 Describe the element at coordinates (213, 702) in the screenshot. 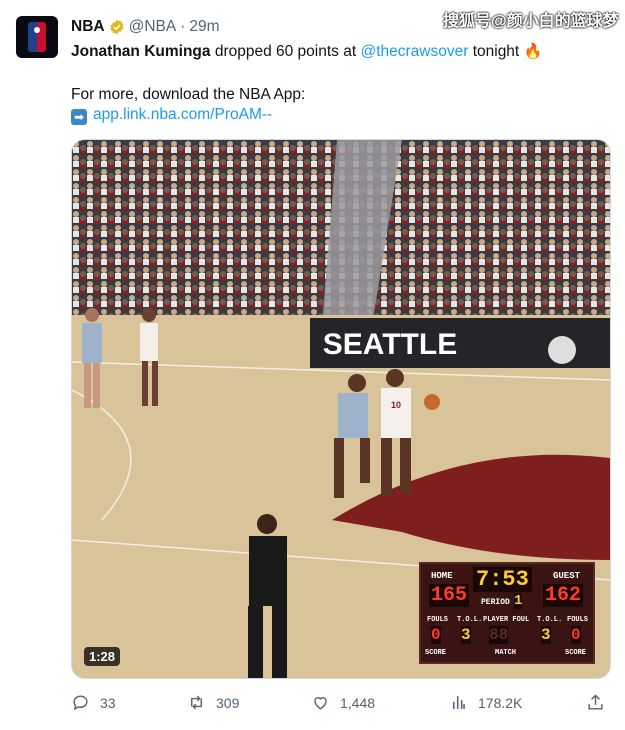

I see `retweet-button: 309` at that location.